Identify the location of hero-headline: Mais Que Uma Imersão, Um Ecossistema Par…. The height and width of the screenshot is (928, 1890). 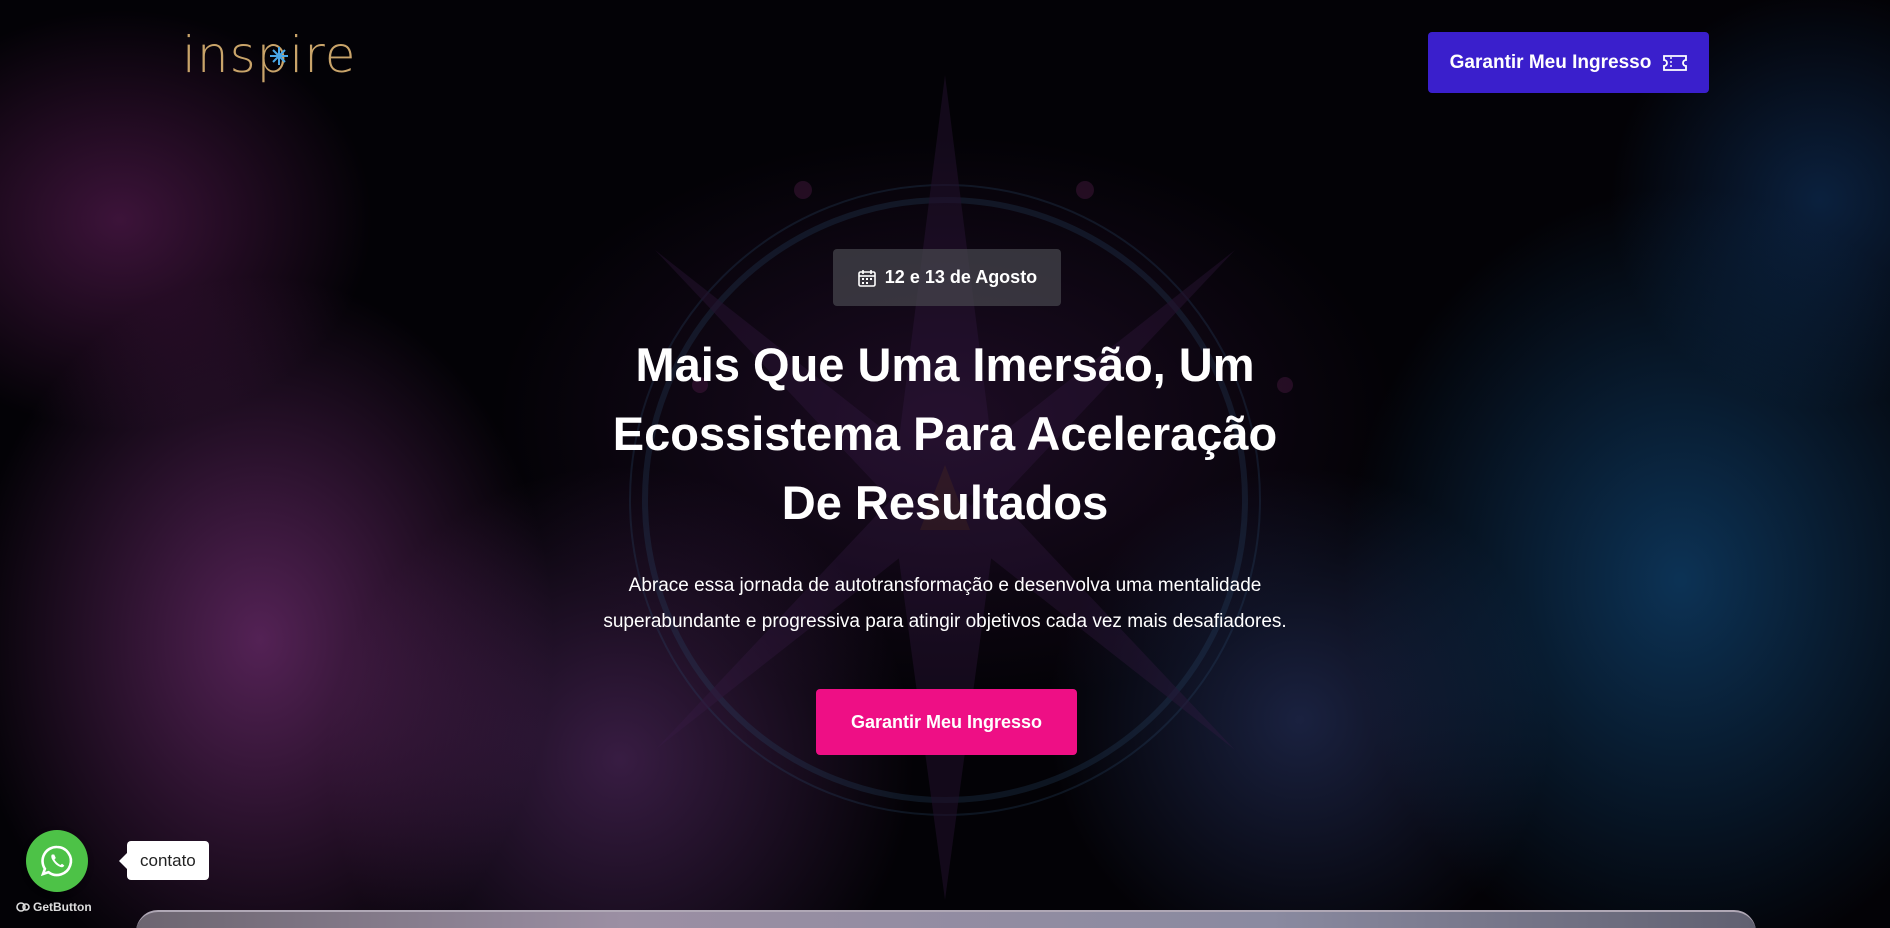
(945, 433).